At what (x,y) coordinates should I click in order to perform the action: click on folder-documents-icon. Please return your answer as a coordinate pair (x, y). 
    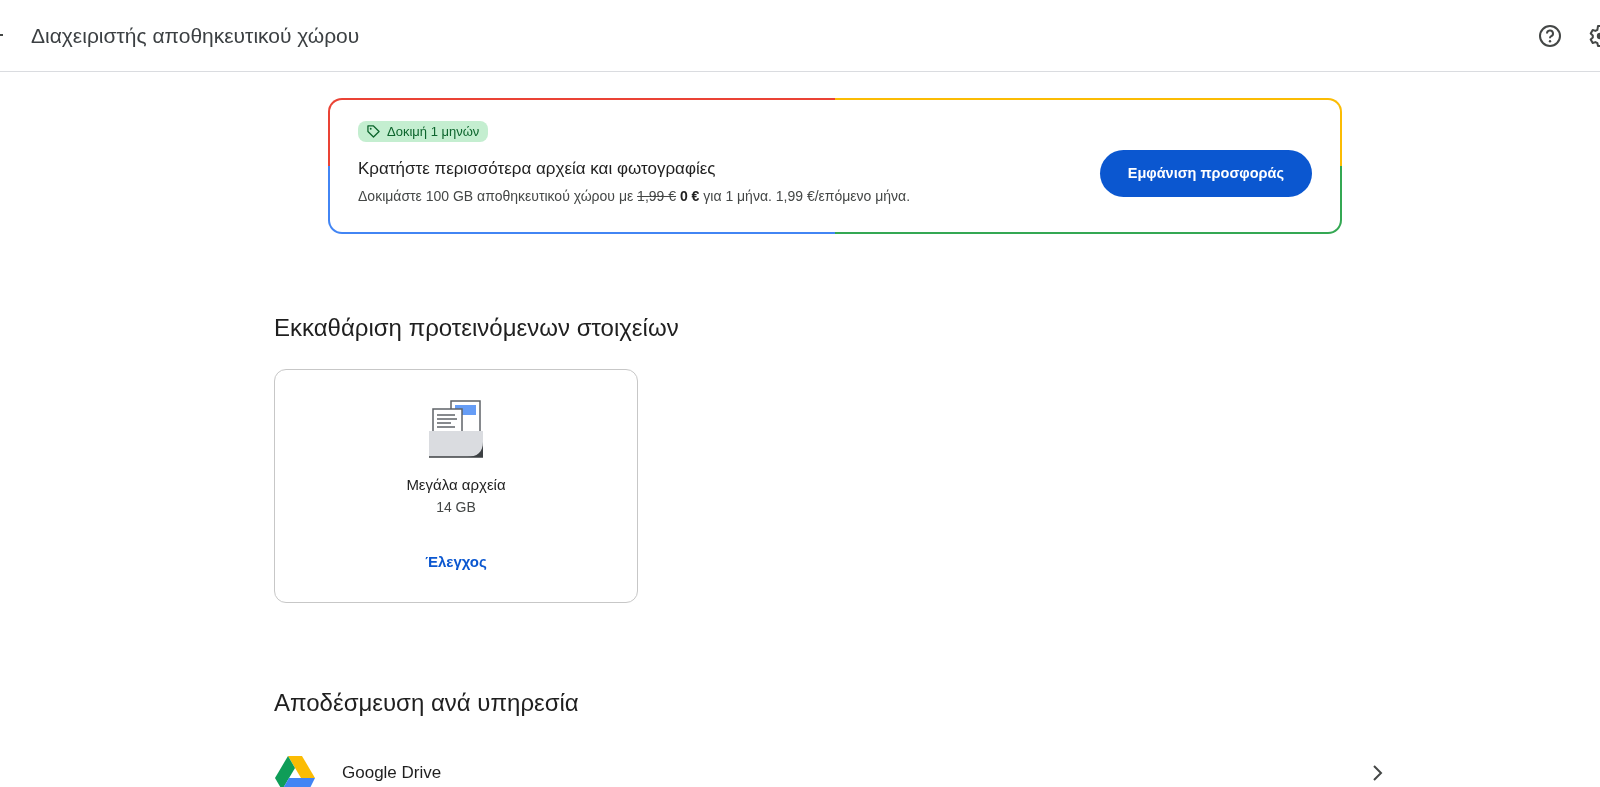
    Looking at the image, I should click on (456, 429).